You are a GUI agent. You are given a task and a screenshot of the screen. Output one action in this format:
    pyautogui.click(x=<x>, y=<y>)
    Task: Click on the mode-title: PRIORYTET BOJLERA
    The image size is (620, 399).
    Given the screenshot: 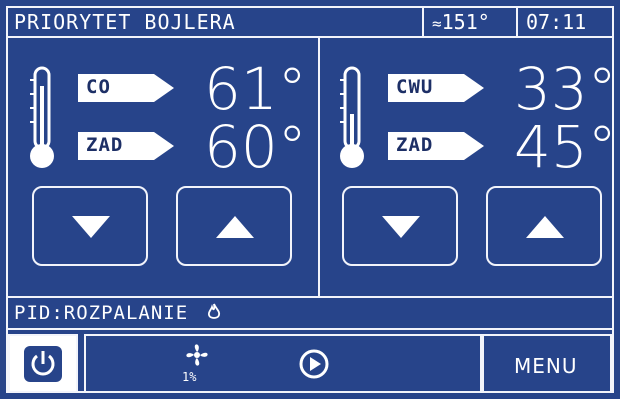 What is the action you would take?
    pyautogui.click(x=125, y=22)
    